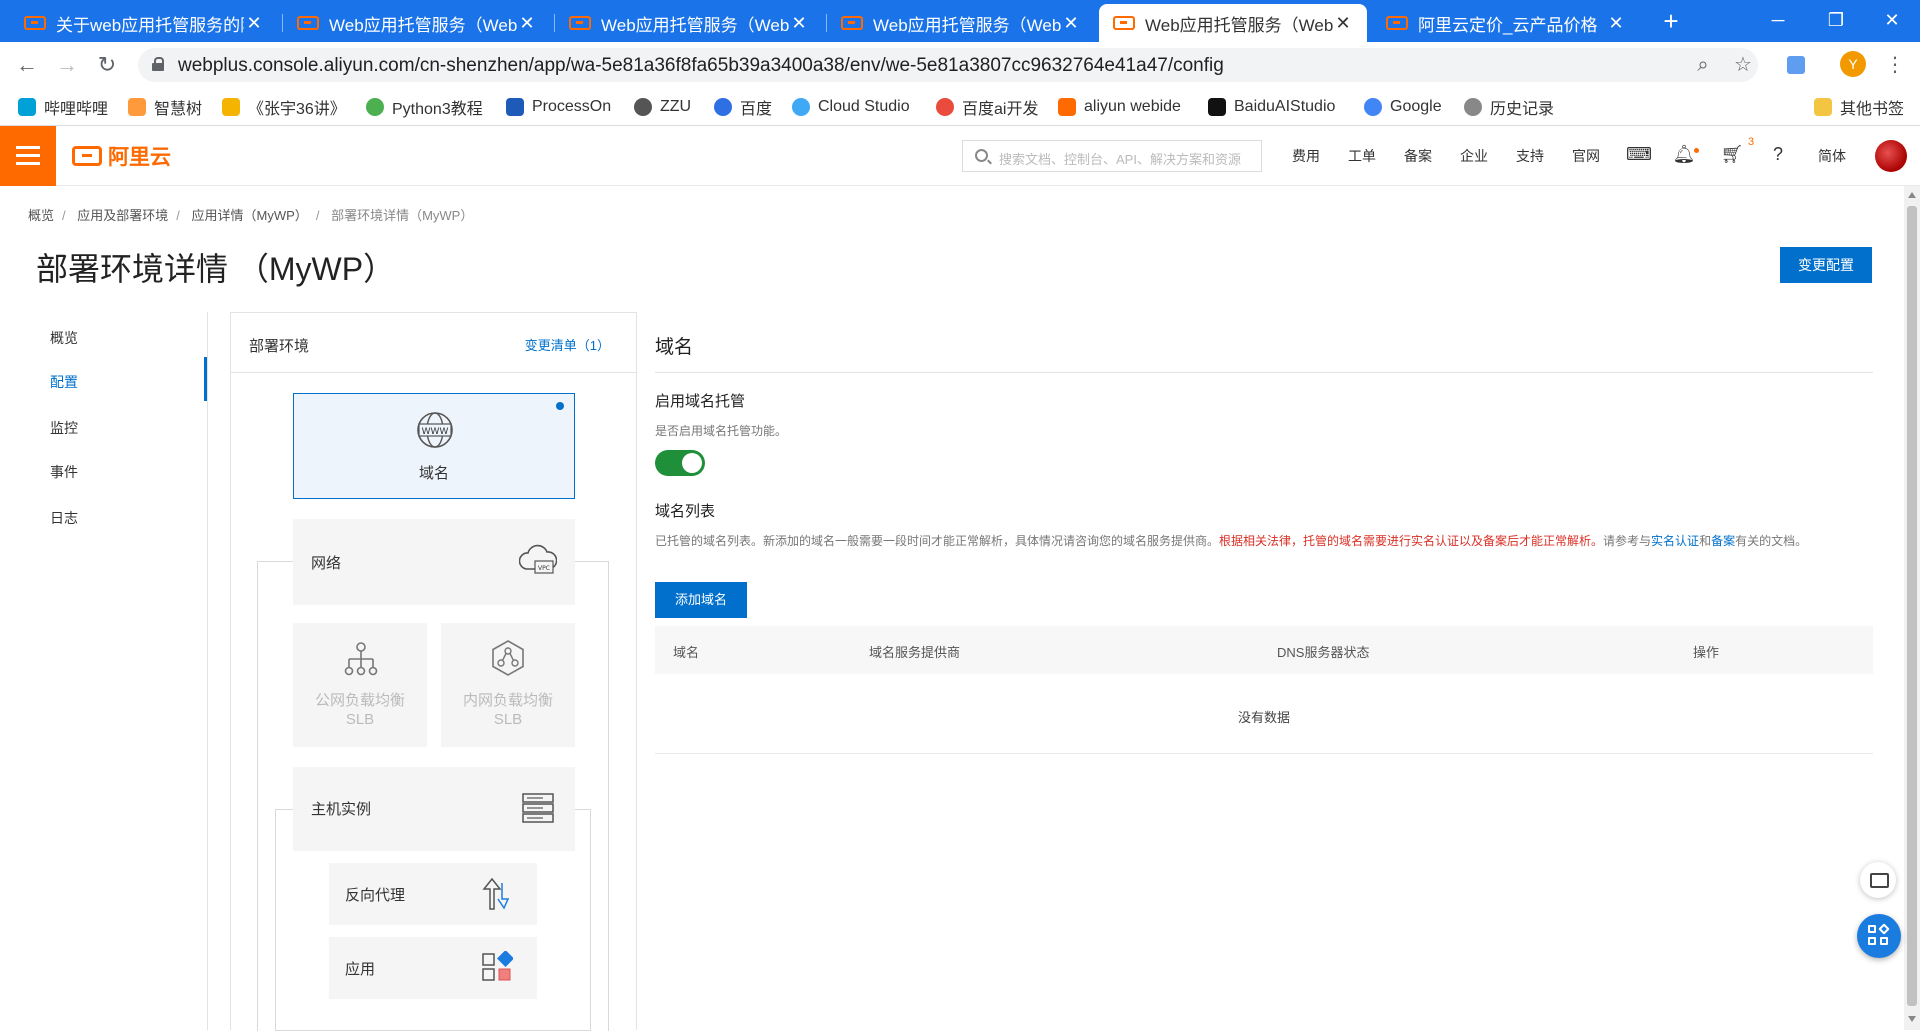 Image resolution: width=1920 pixels, height=1031 pixels. What do you see at coordinates (580, 23) in the screenshot?
I see `aliyun-favicon-icon` at bounding box center [580, 23].